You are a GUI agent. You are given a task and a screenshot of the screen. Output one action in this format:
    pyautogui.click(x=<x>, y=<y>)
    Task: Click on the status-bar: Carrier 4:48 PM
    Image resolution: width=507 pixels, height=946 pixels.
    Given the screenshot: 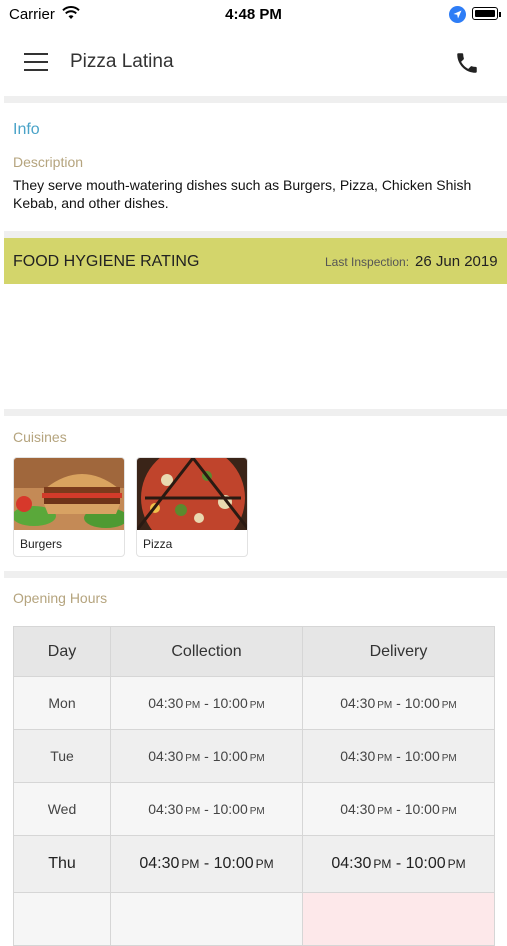 What is the action you would take?
    pyautogui.click(x=253, y=15)
    